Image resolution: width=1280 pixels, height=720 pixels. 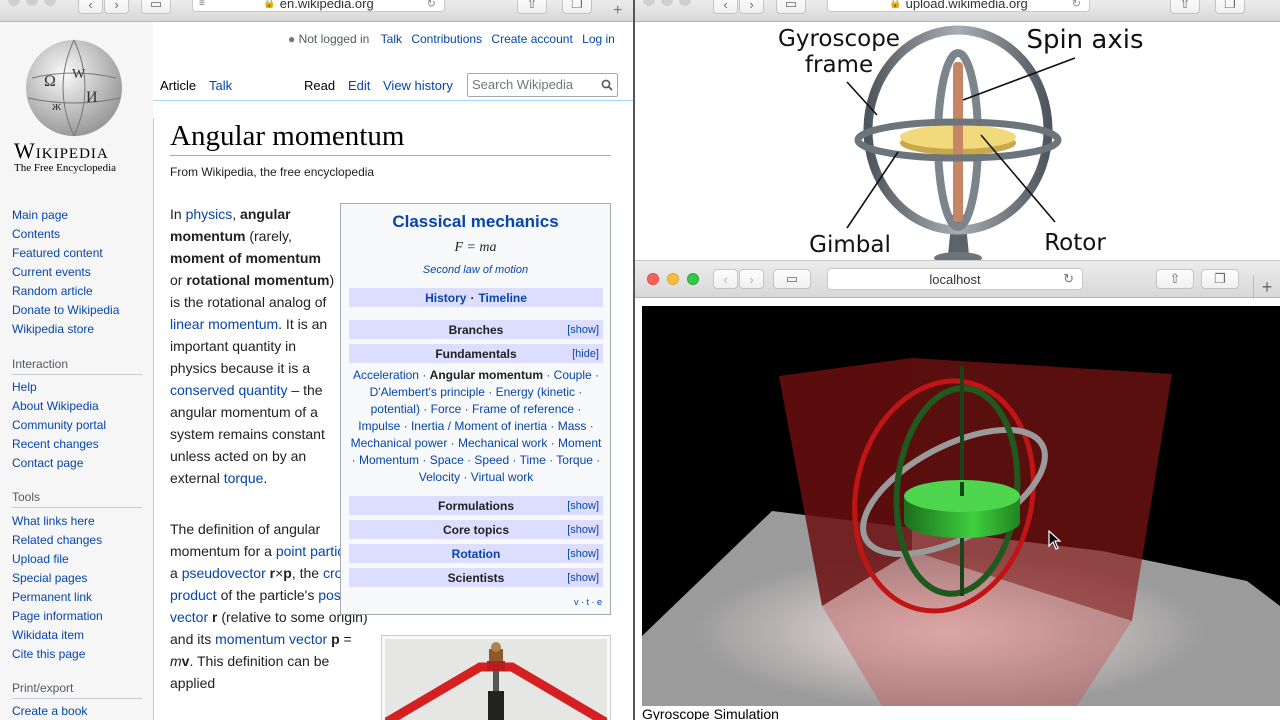 I want to click on article-thumbnail, so click(x=496, y=677).